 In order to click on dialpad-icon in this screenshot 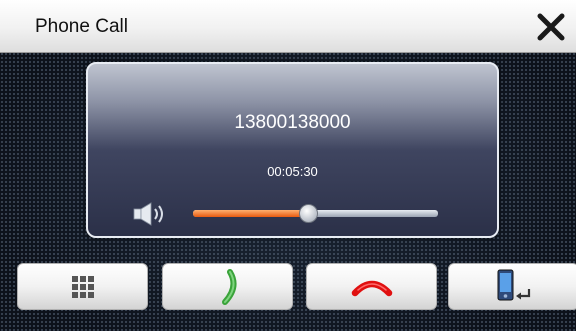, I will do `click(82, 286)`.